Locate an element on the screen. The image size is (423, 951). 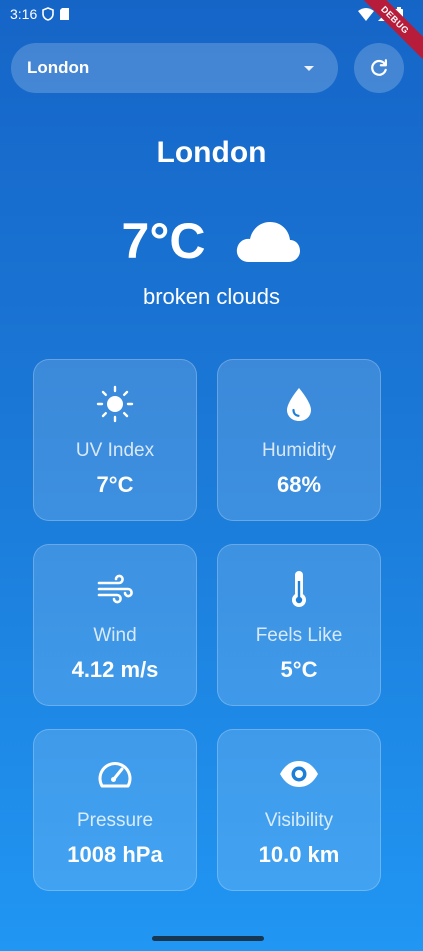
city-dropdown: London is located at coordinates (174, 68).